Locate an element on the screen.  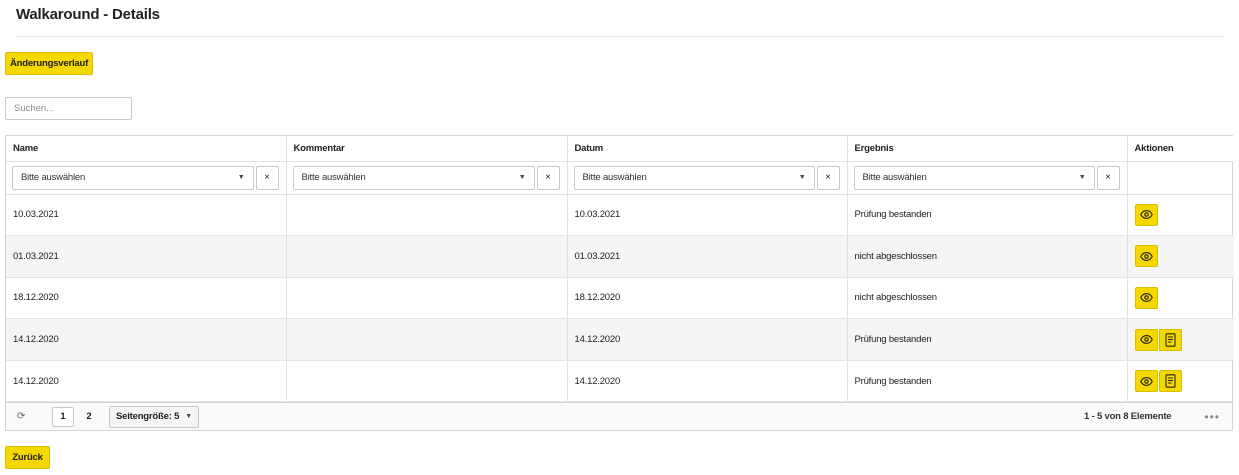
filter-select-comment: Bitte auswählen ▼ is located at coordinates (413, 177).